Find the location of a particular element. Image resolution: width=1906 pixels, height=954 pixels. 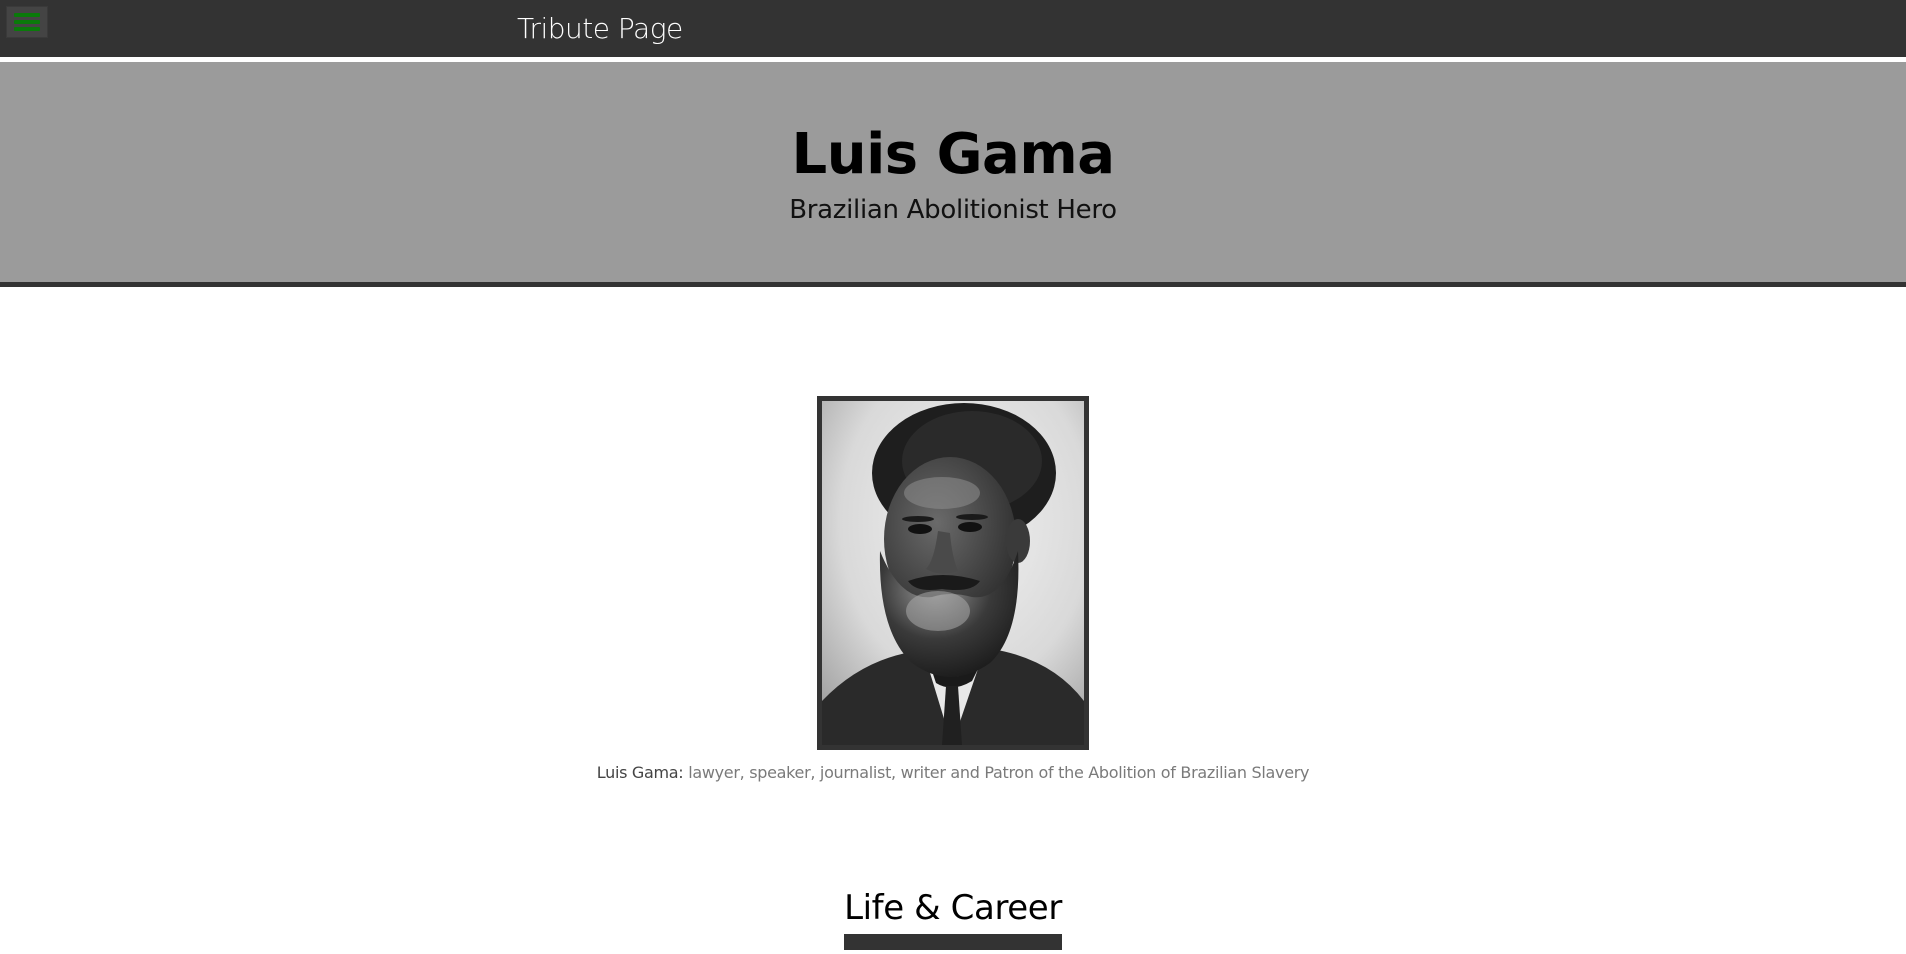

top-navbar: Tribute Page is located at coordinates (953, 28).